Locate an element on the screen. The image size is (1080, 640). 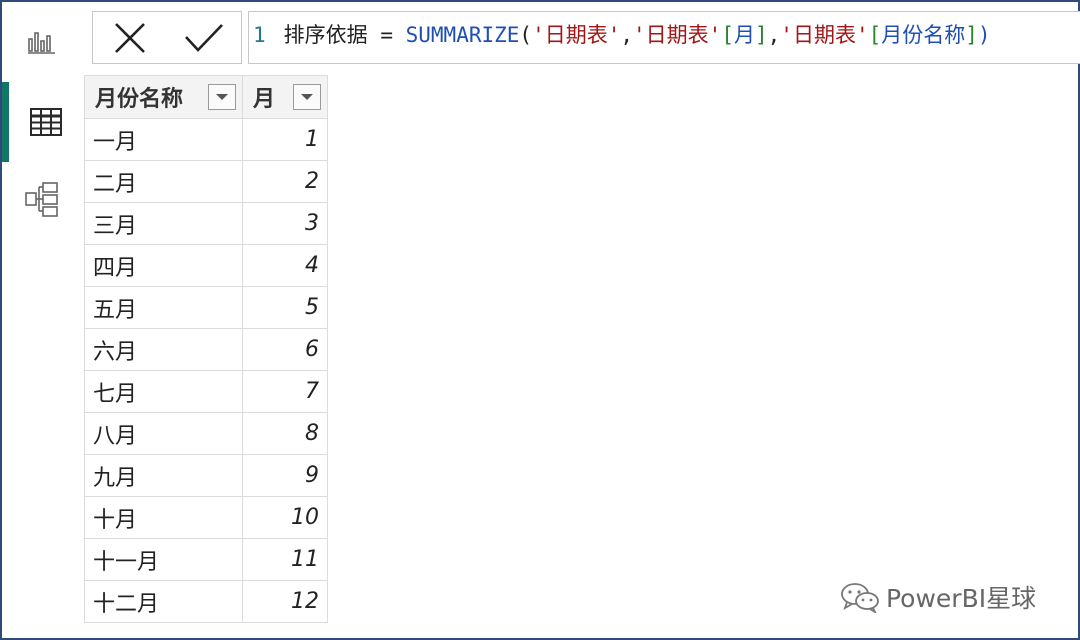
report-view-button is located at coordinates (42, 42).